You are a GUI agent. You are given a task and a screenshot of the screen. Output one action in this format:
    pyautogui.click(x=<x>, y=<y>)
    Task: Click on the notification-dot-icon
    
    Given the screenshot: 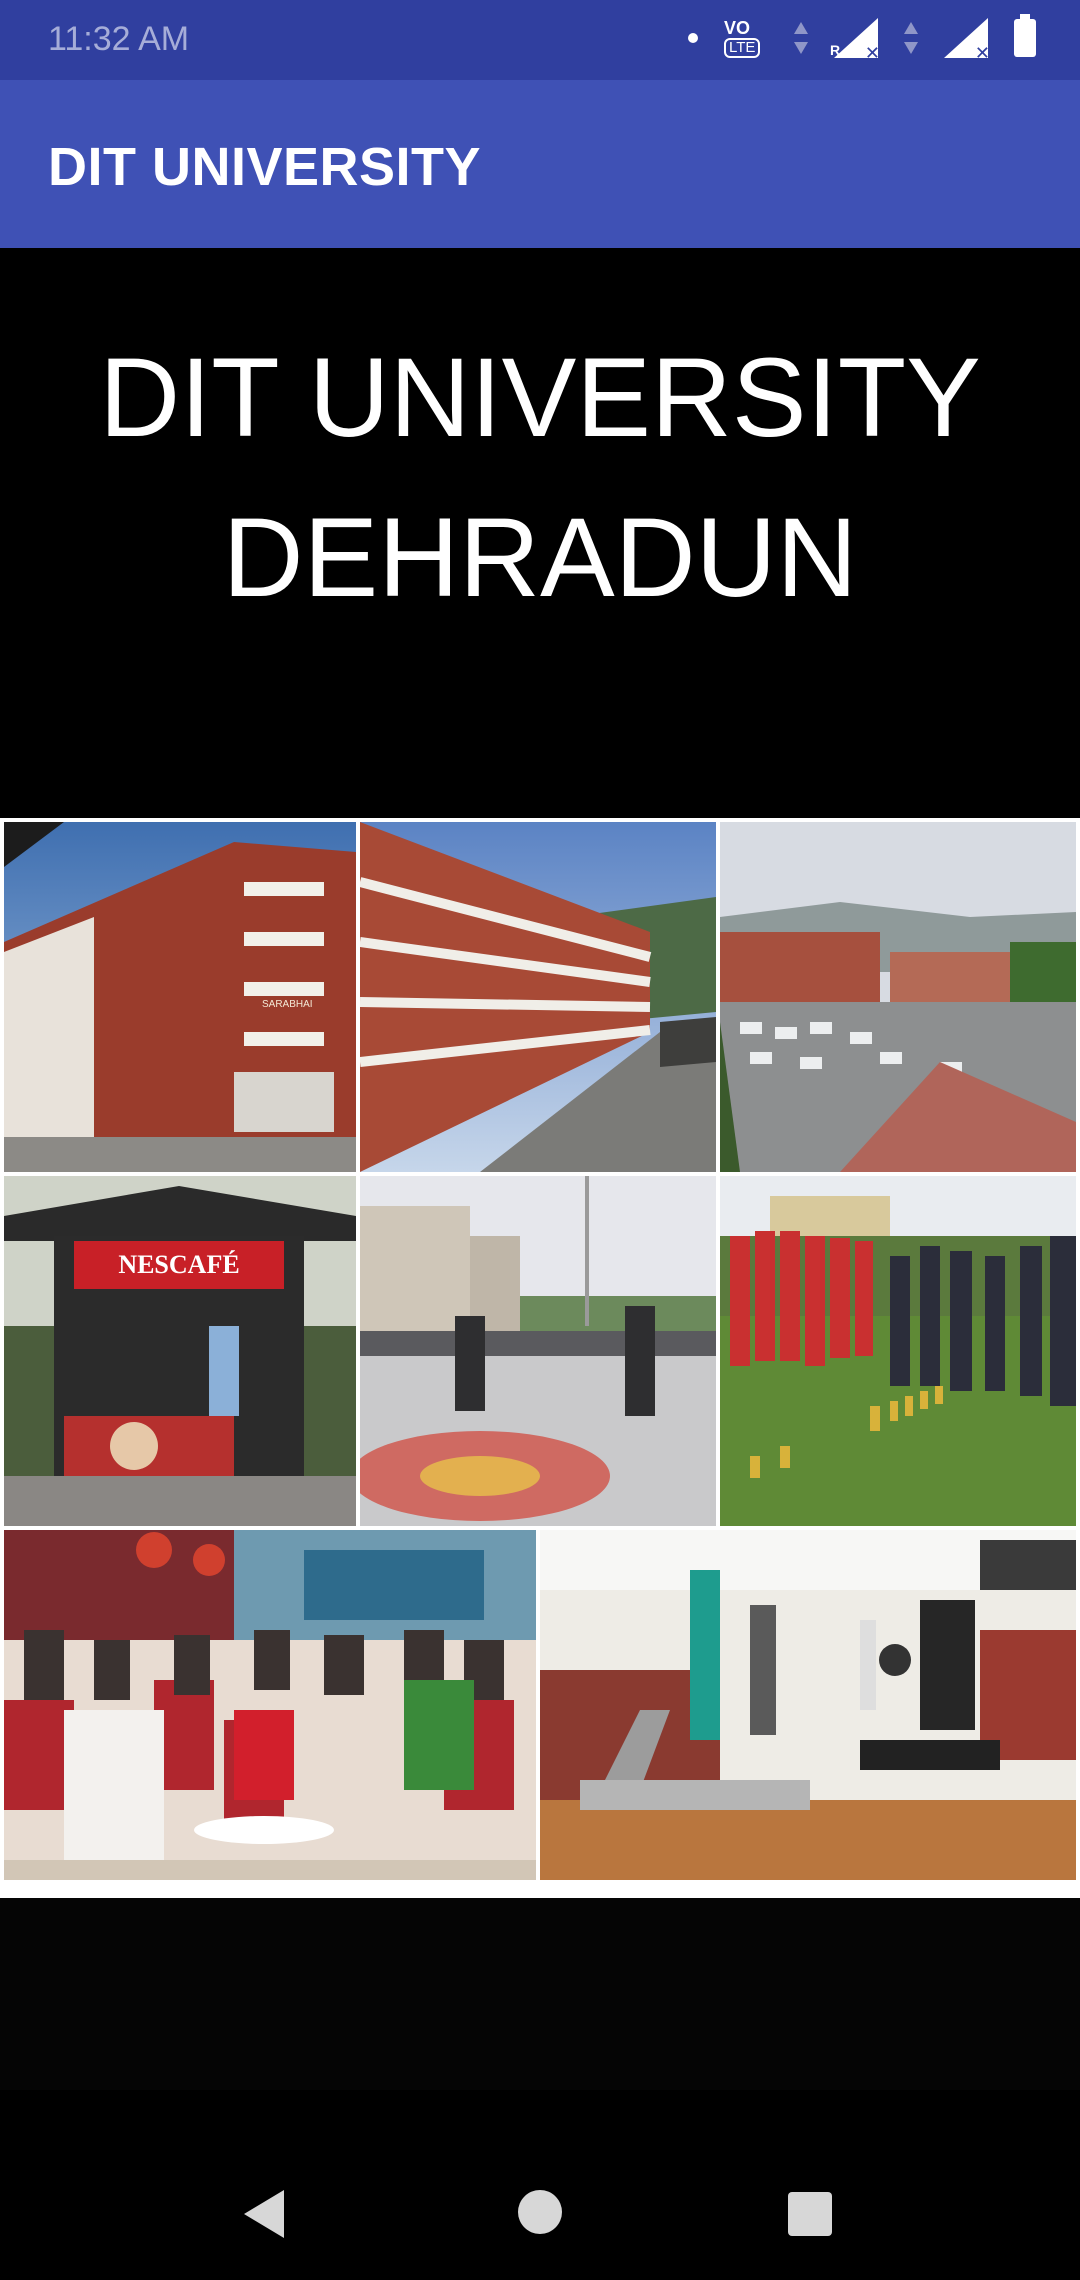 What is the action you would take?
    pyautogui.click(x=693, y=38)
    